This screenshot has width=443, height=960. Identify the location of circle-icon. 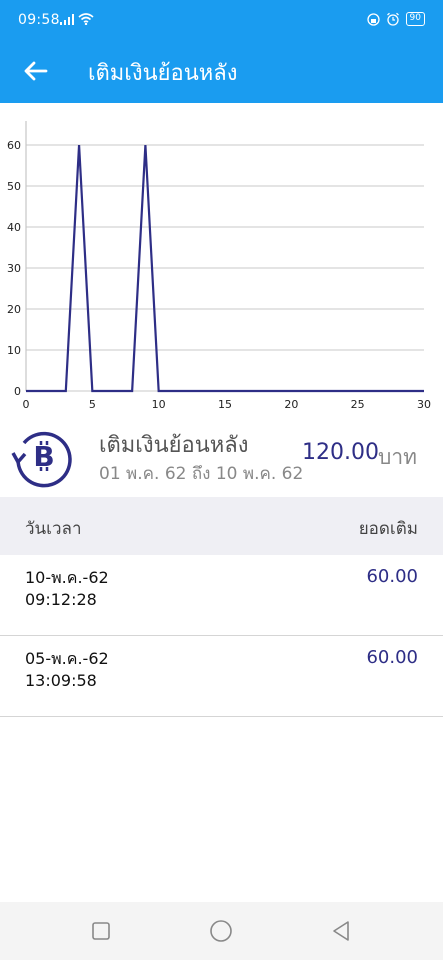
(221, 931).